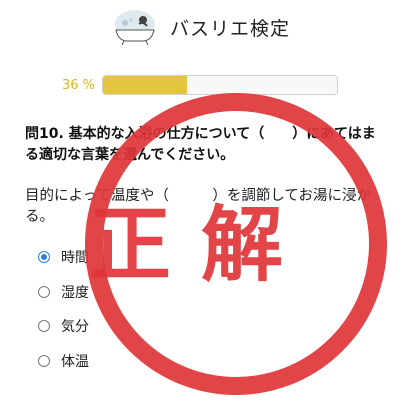  What do you see at coordinates (230, 28) in the screenshot?
I see `page-title: バスリエ検定` at bounding box center [230, 28].